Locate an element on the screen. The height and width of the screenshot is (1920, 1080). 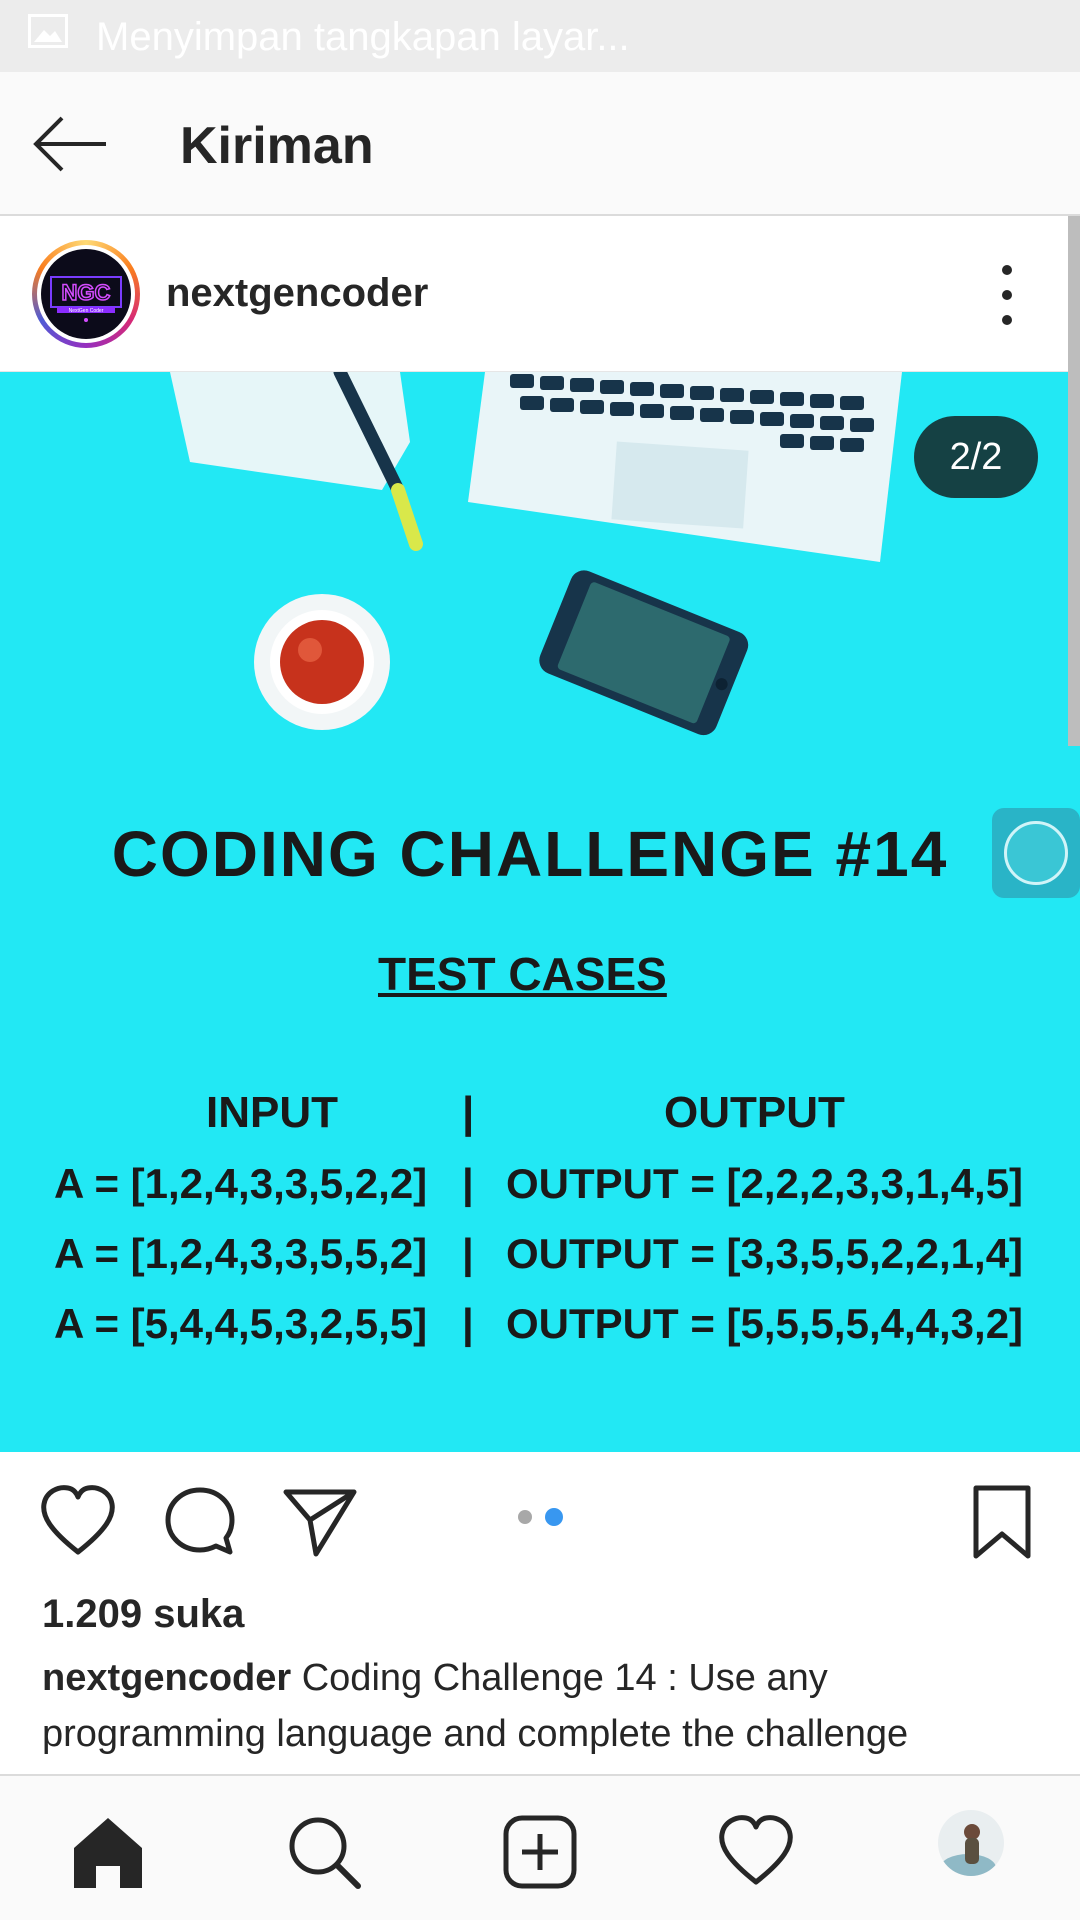
search-icon is located at coordinates (324, 1852).